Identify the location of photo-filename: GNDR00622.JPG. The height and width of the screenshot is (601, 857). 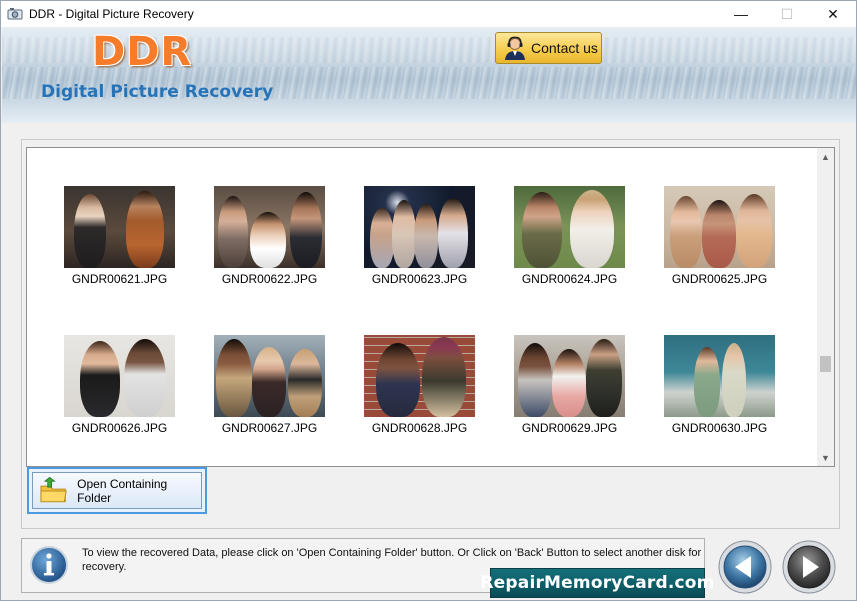
(269, 279).